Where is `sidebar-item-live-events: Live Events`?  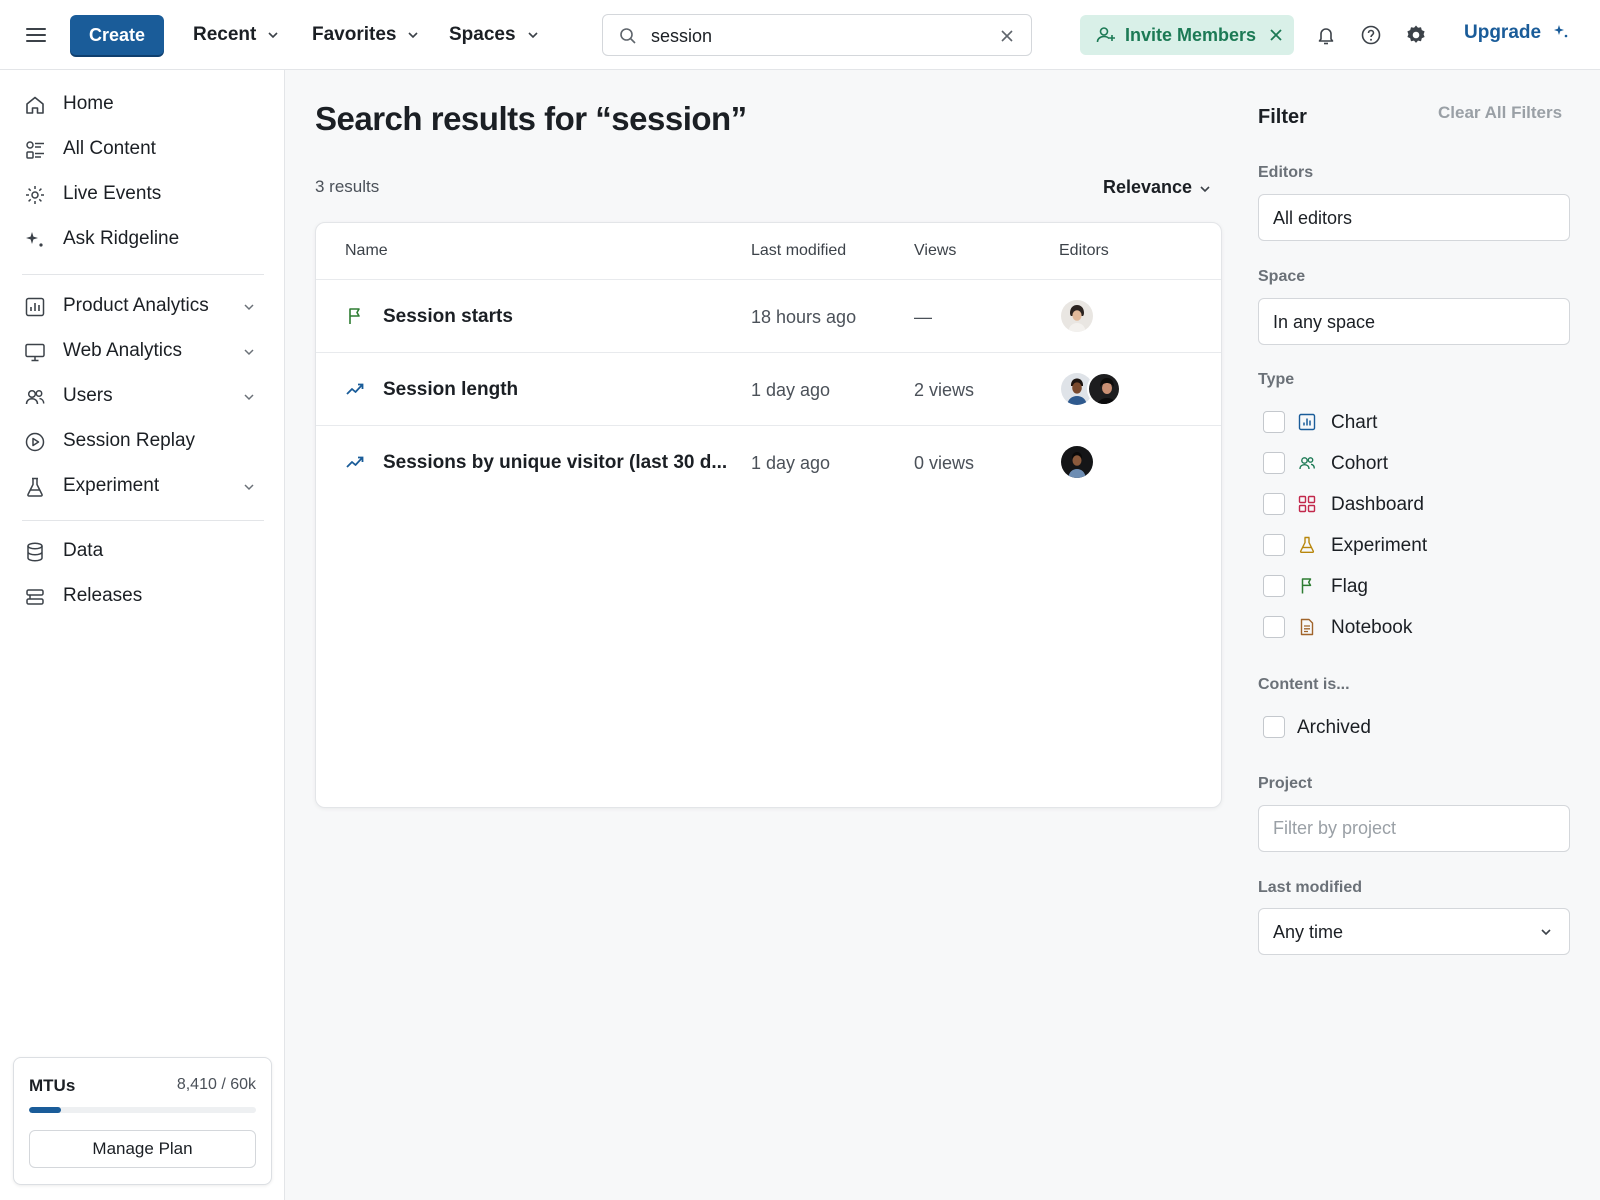
sidebar-item-live-events: Live Events is located at coordinates (144, 194).